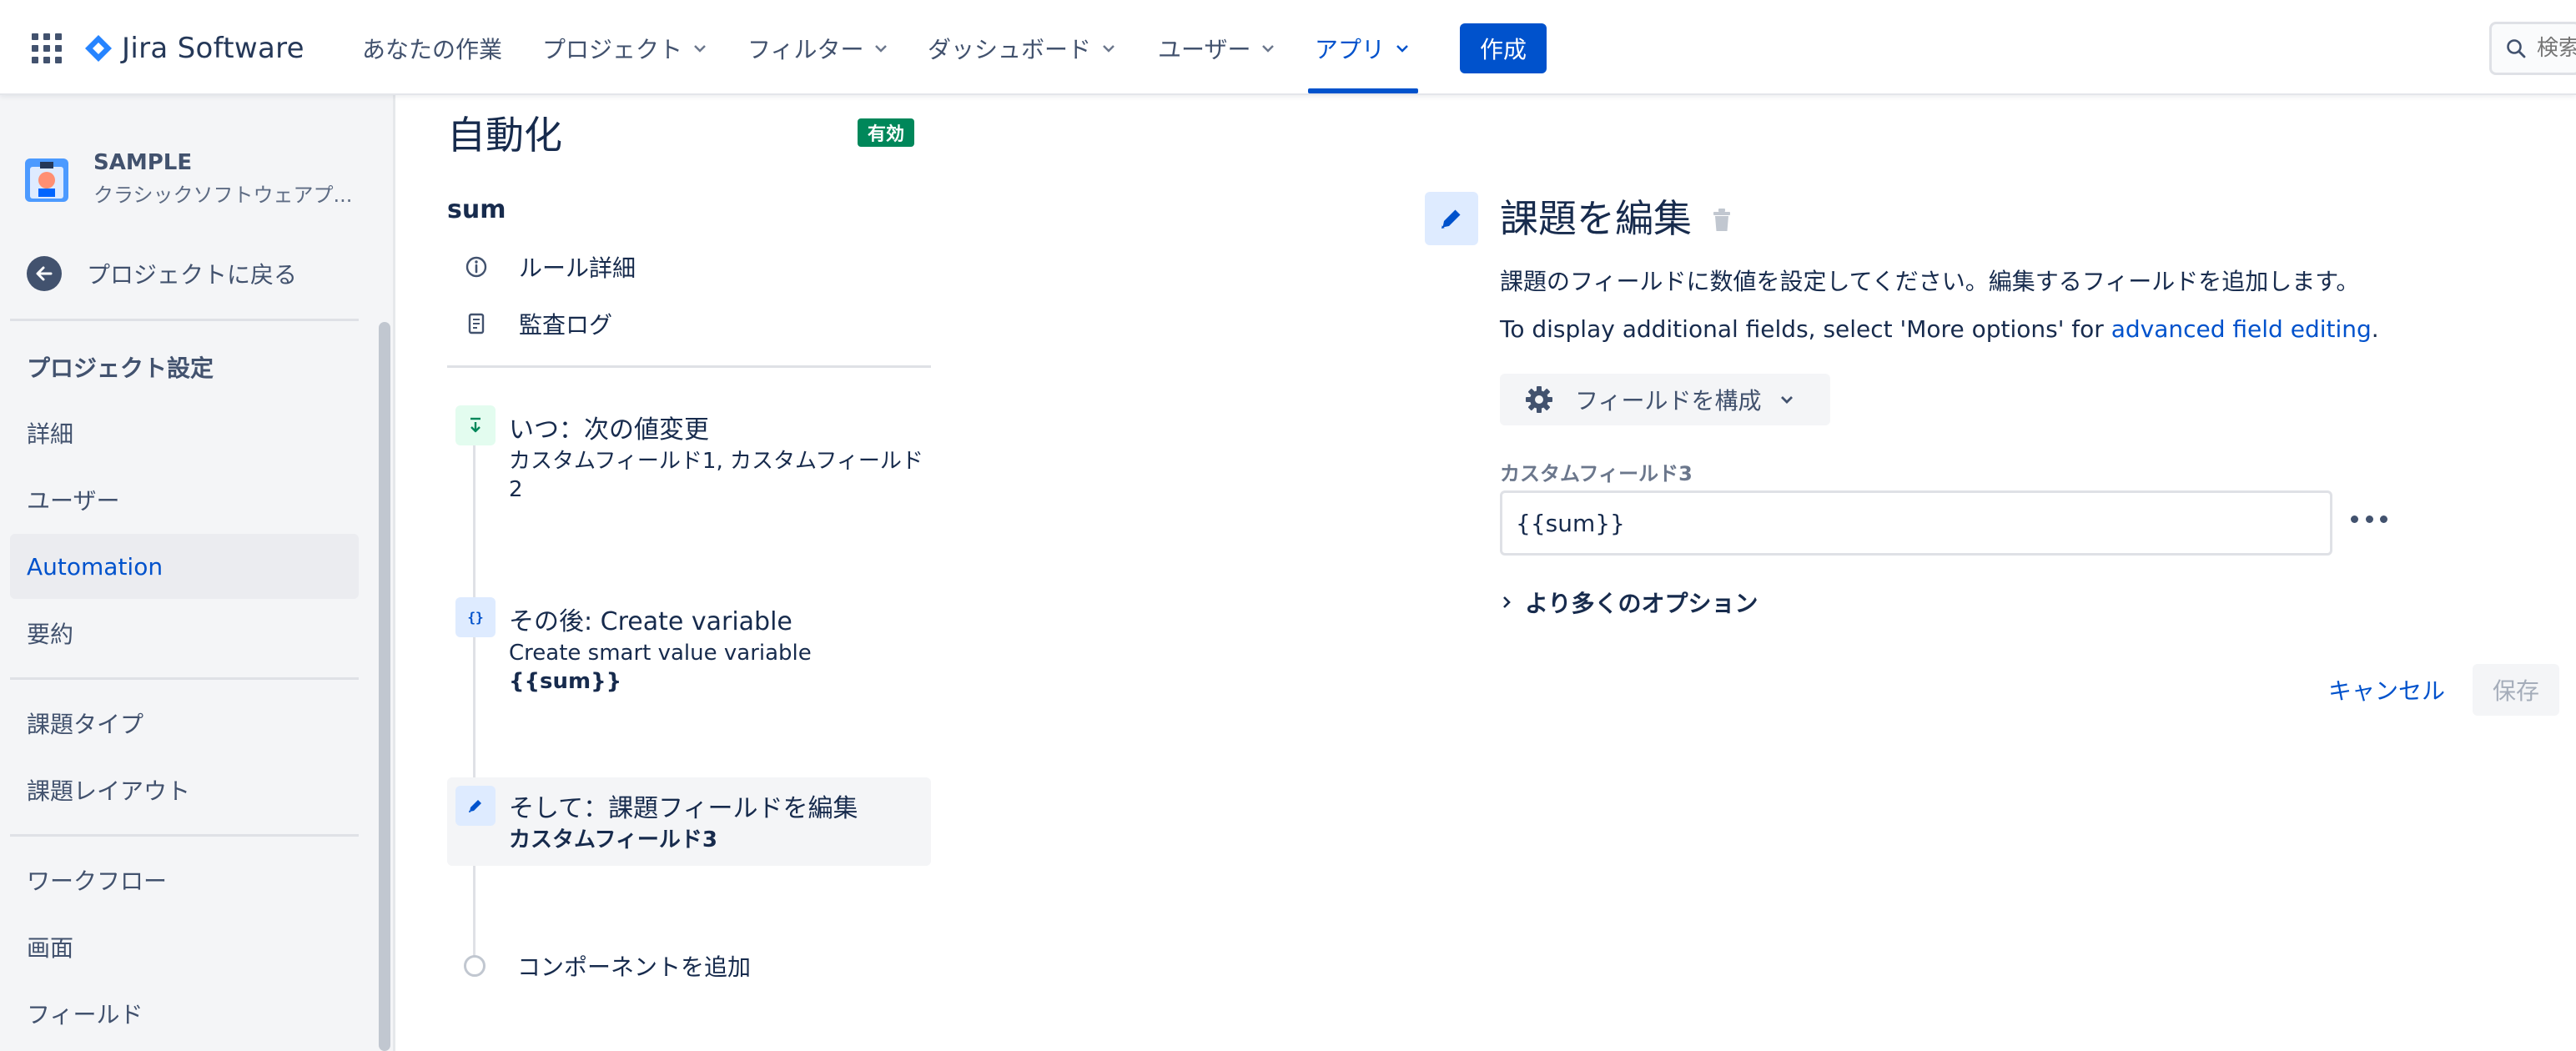  What do you see at coordinates (683, 809) in the screenshot?
I see `step-title: そして：課題フィールドを編集` at bounding box center [683, 809].